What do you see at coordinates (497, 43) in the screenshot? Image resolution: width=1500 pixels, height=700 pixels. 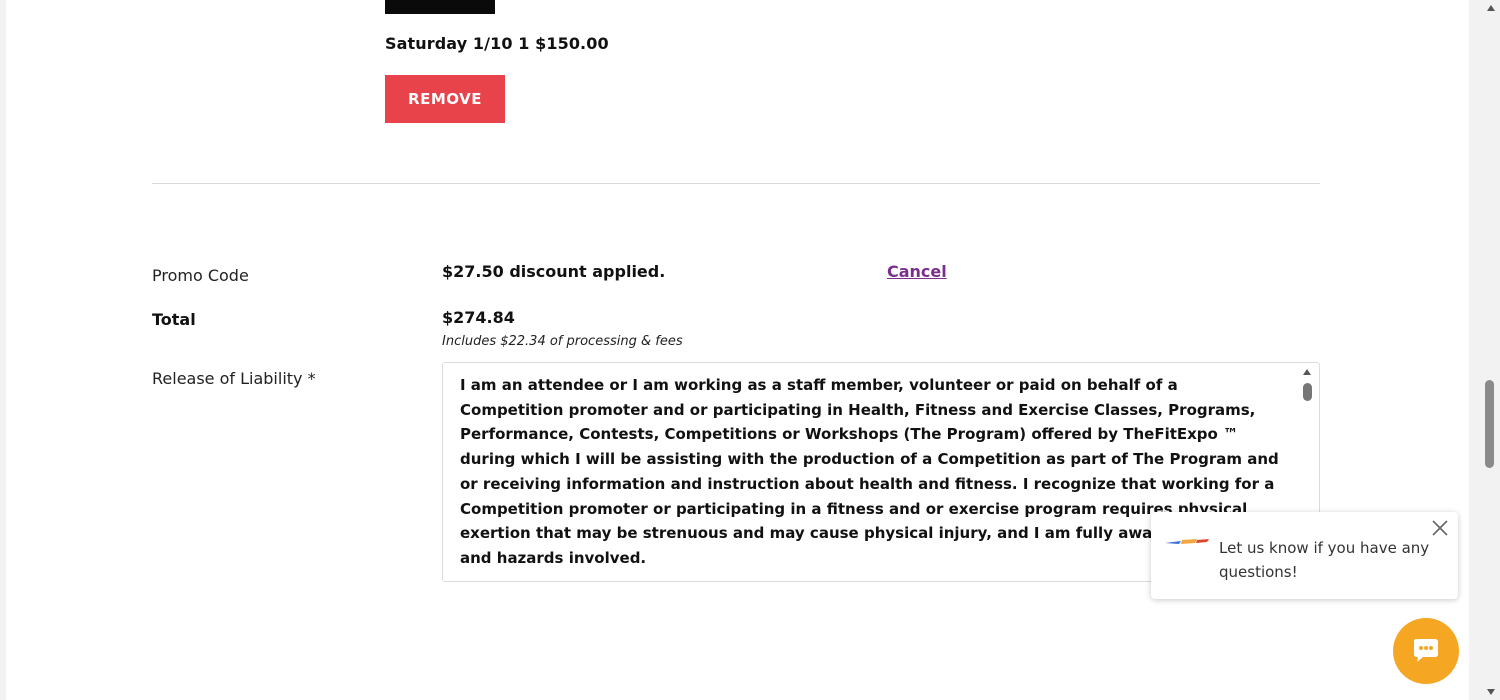 I see `cart-line-item: Saturday 1/10 1 $150.00` at bounding box center [497, 43].